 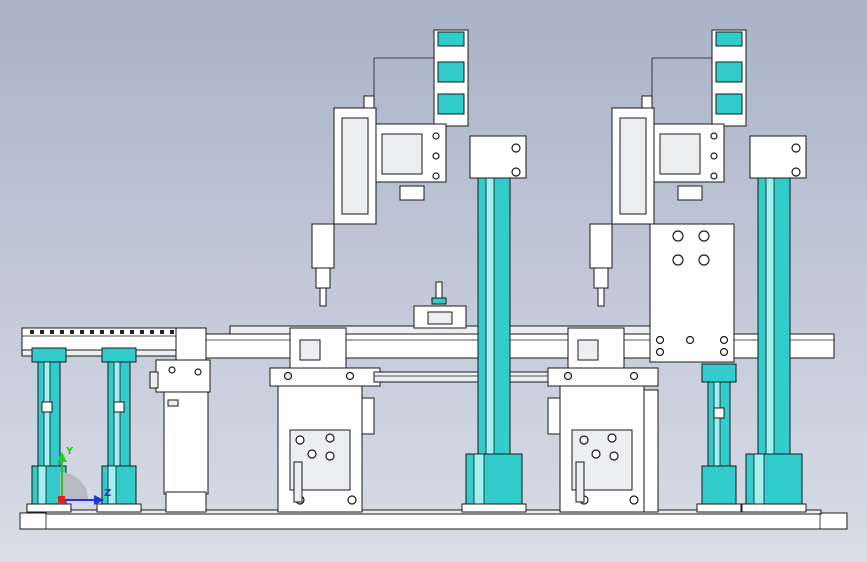 What do you see at coordinates (107, 493) in the screenshot?
I see `z-axis-label: Z` at bounding box center [107, 493].